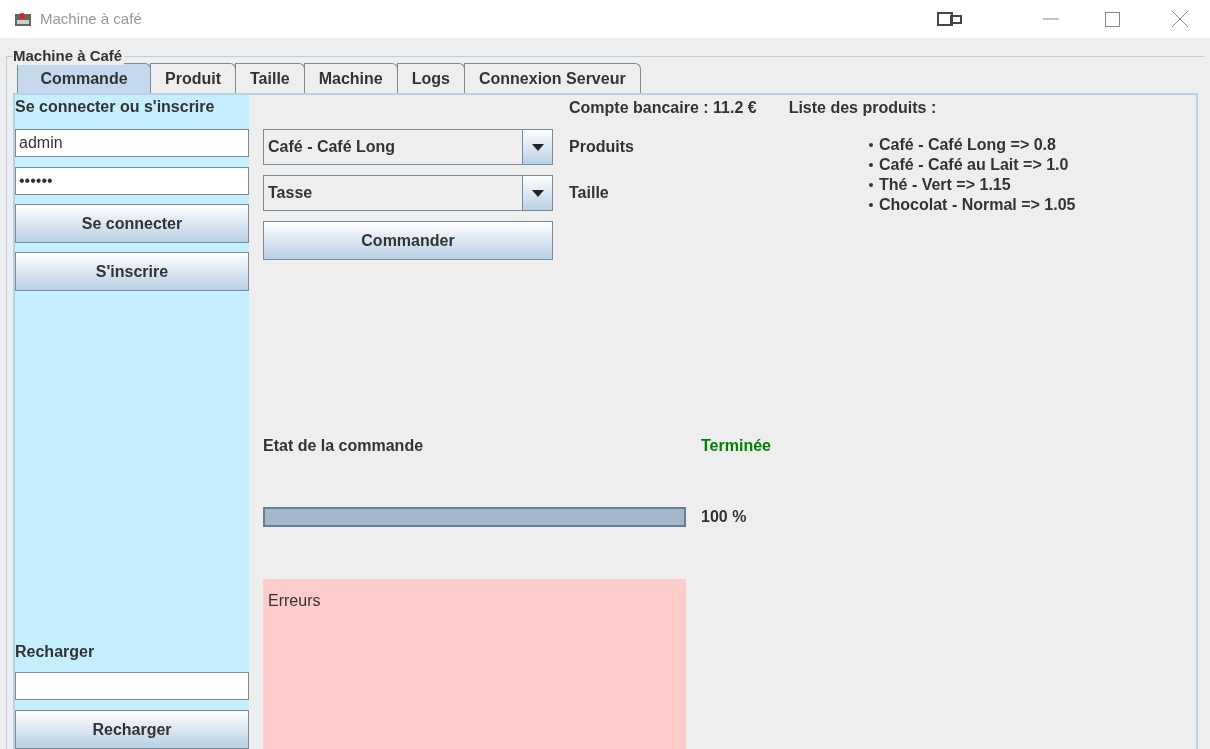 The height and width of the screenshot is (749, 1210). I want to click on group-title: Machine à Café, so click(69, 56).